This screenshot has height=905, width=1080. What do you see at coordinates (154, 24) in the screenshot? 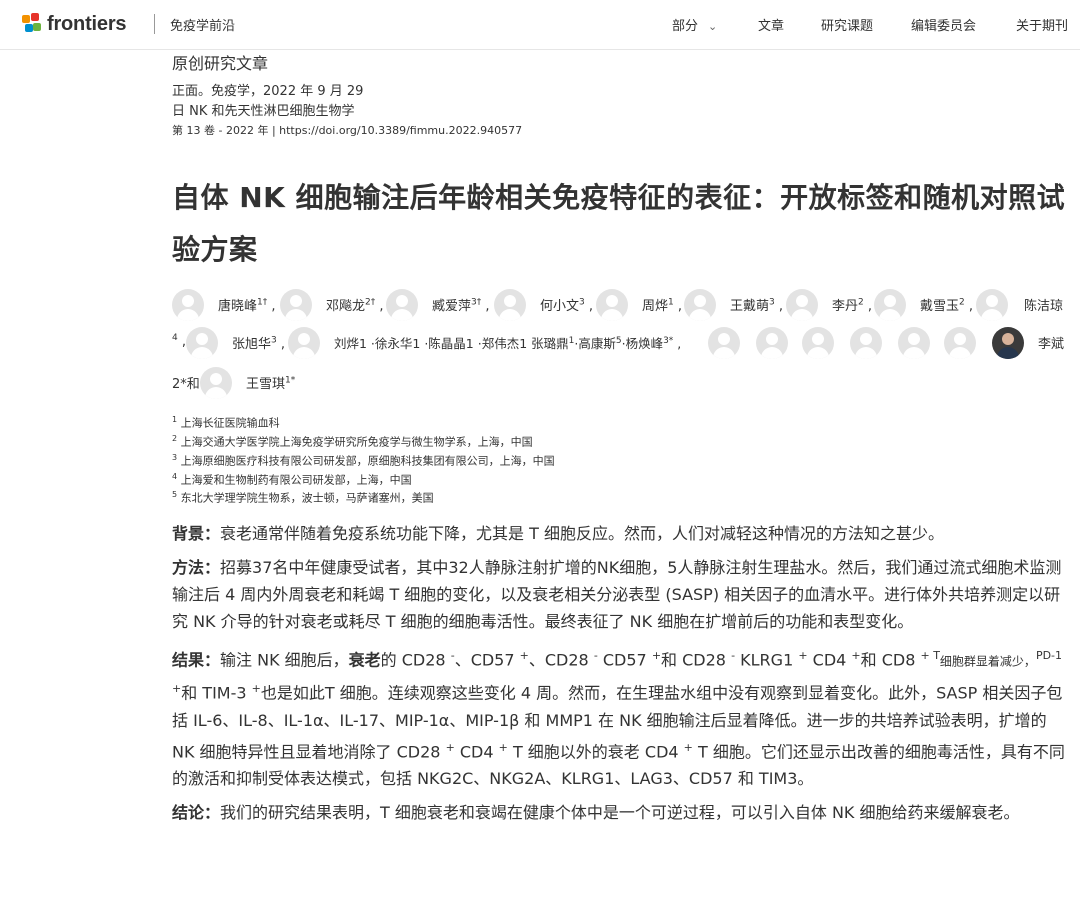
I see `header-divider` at bounding box center [154, 24].